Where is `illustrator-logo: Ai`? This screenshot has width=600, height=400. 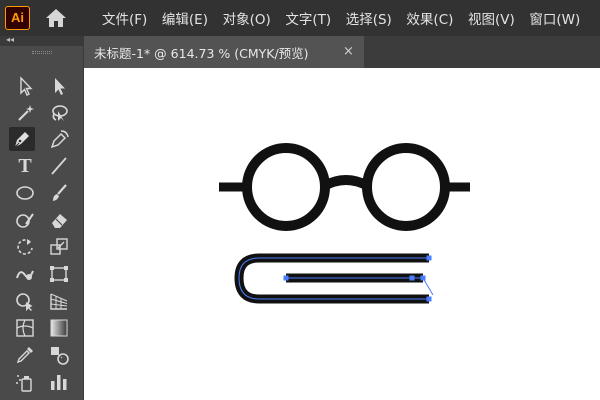
illustrator-logo: Ai is located at coordinates (17, 18).